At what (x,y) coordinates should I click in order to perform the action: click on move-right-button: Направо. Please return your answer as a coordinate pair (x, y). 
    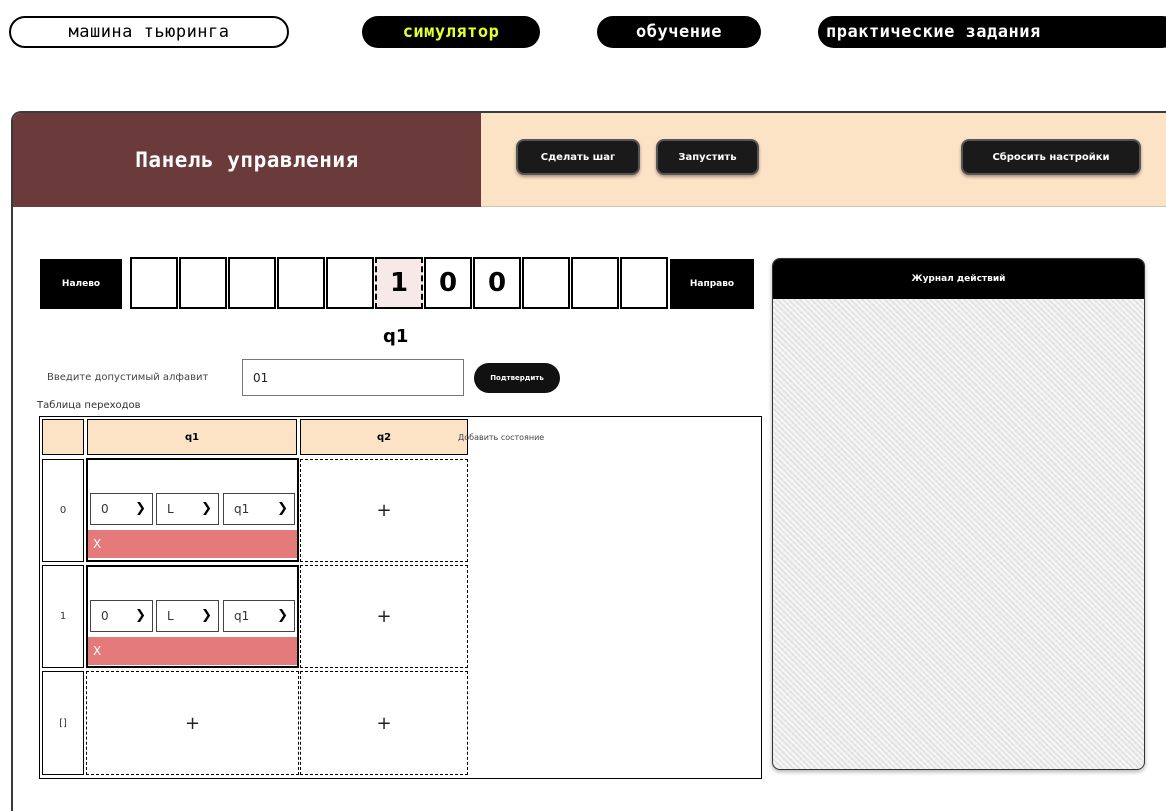
    Looking at the image, I should click on (712, 284).